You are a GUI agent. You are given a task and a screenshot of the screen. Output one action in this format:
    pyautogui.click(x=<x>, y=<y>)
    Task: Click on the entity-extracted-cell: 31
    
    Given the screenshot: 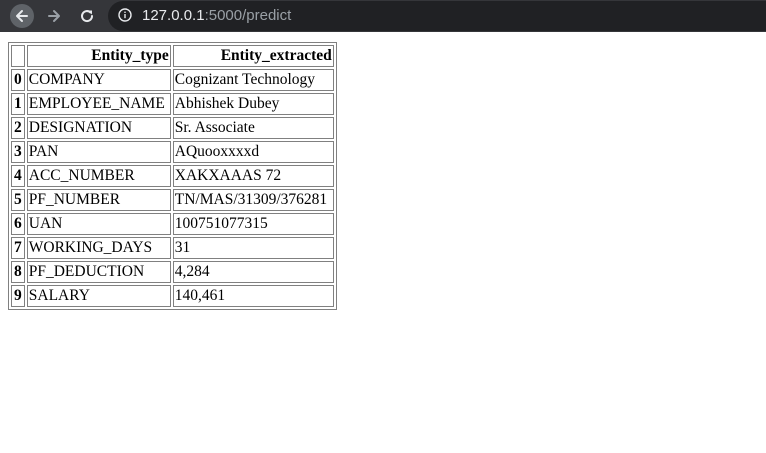 What is the action you would take?
    pyautogui.click(x=253, y=248)
    